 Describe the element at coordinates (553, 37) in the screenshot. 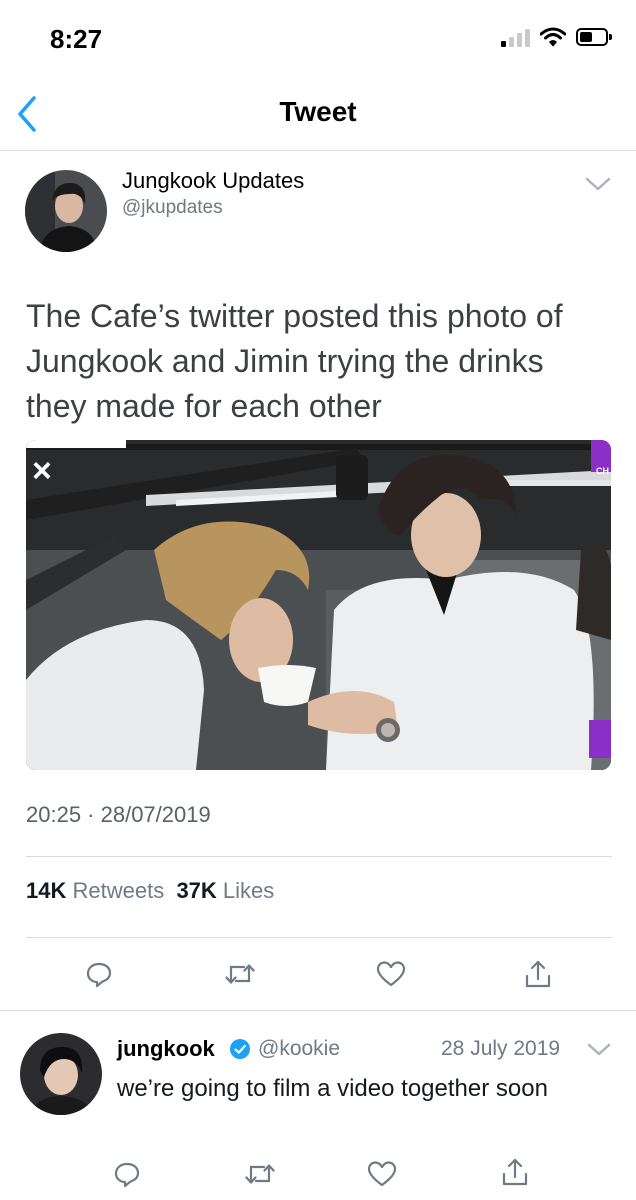

I see `wifi-icon` at that location.